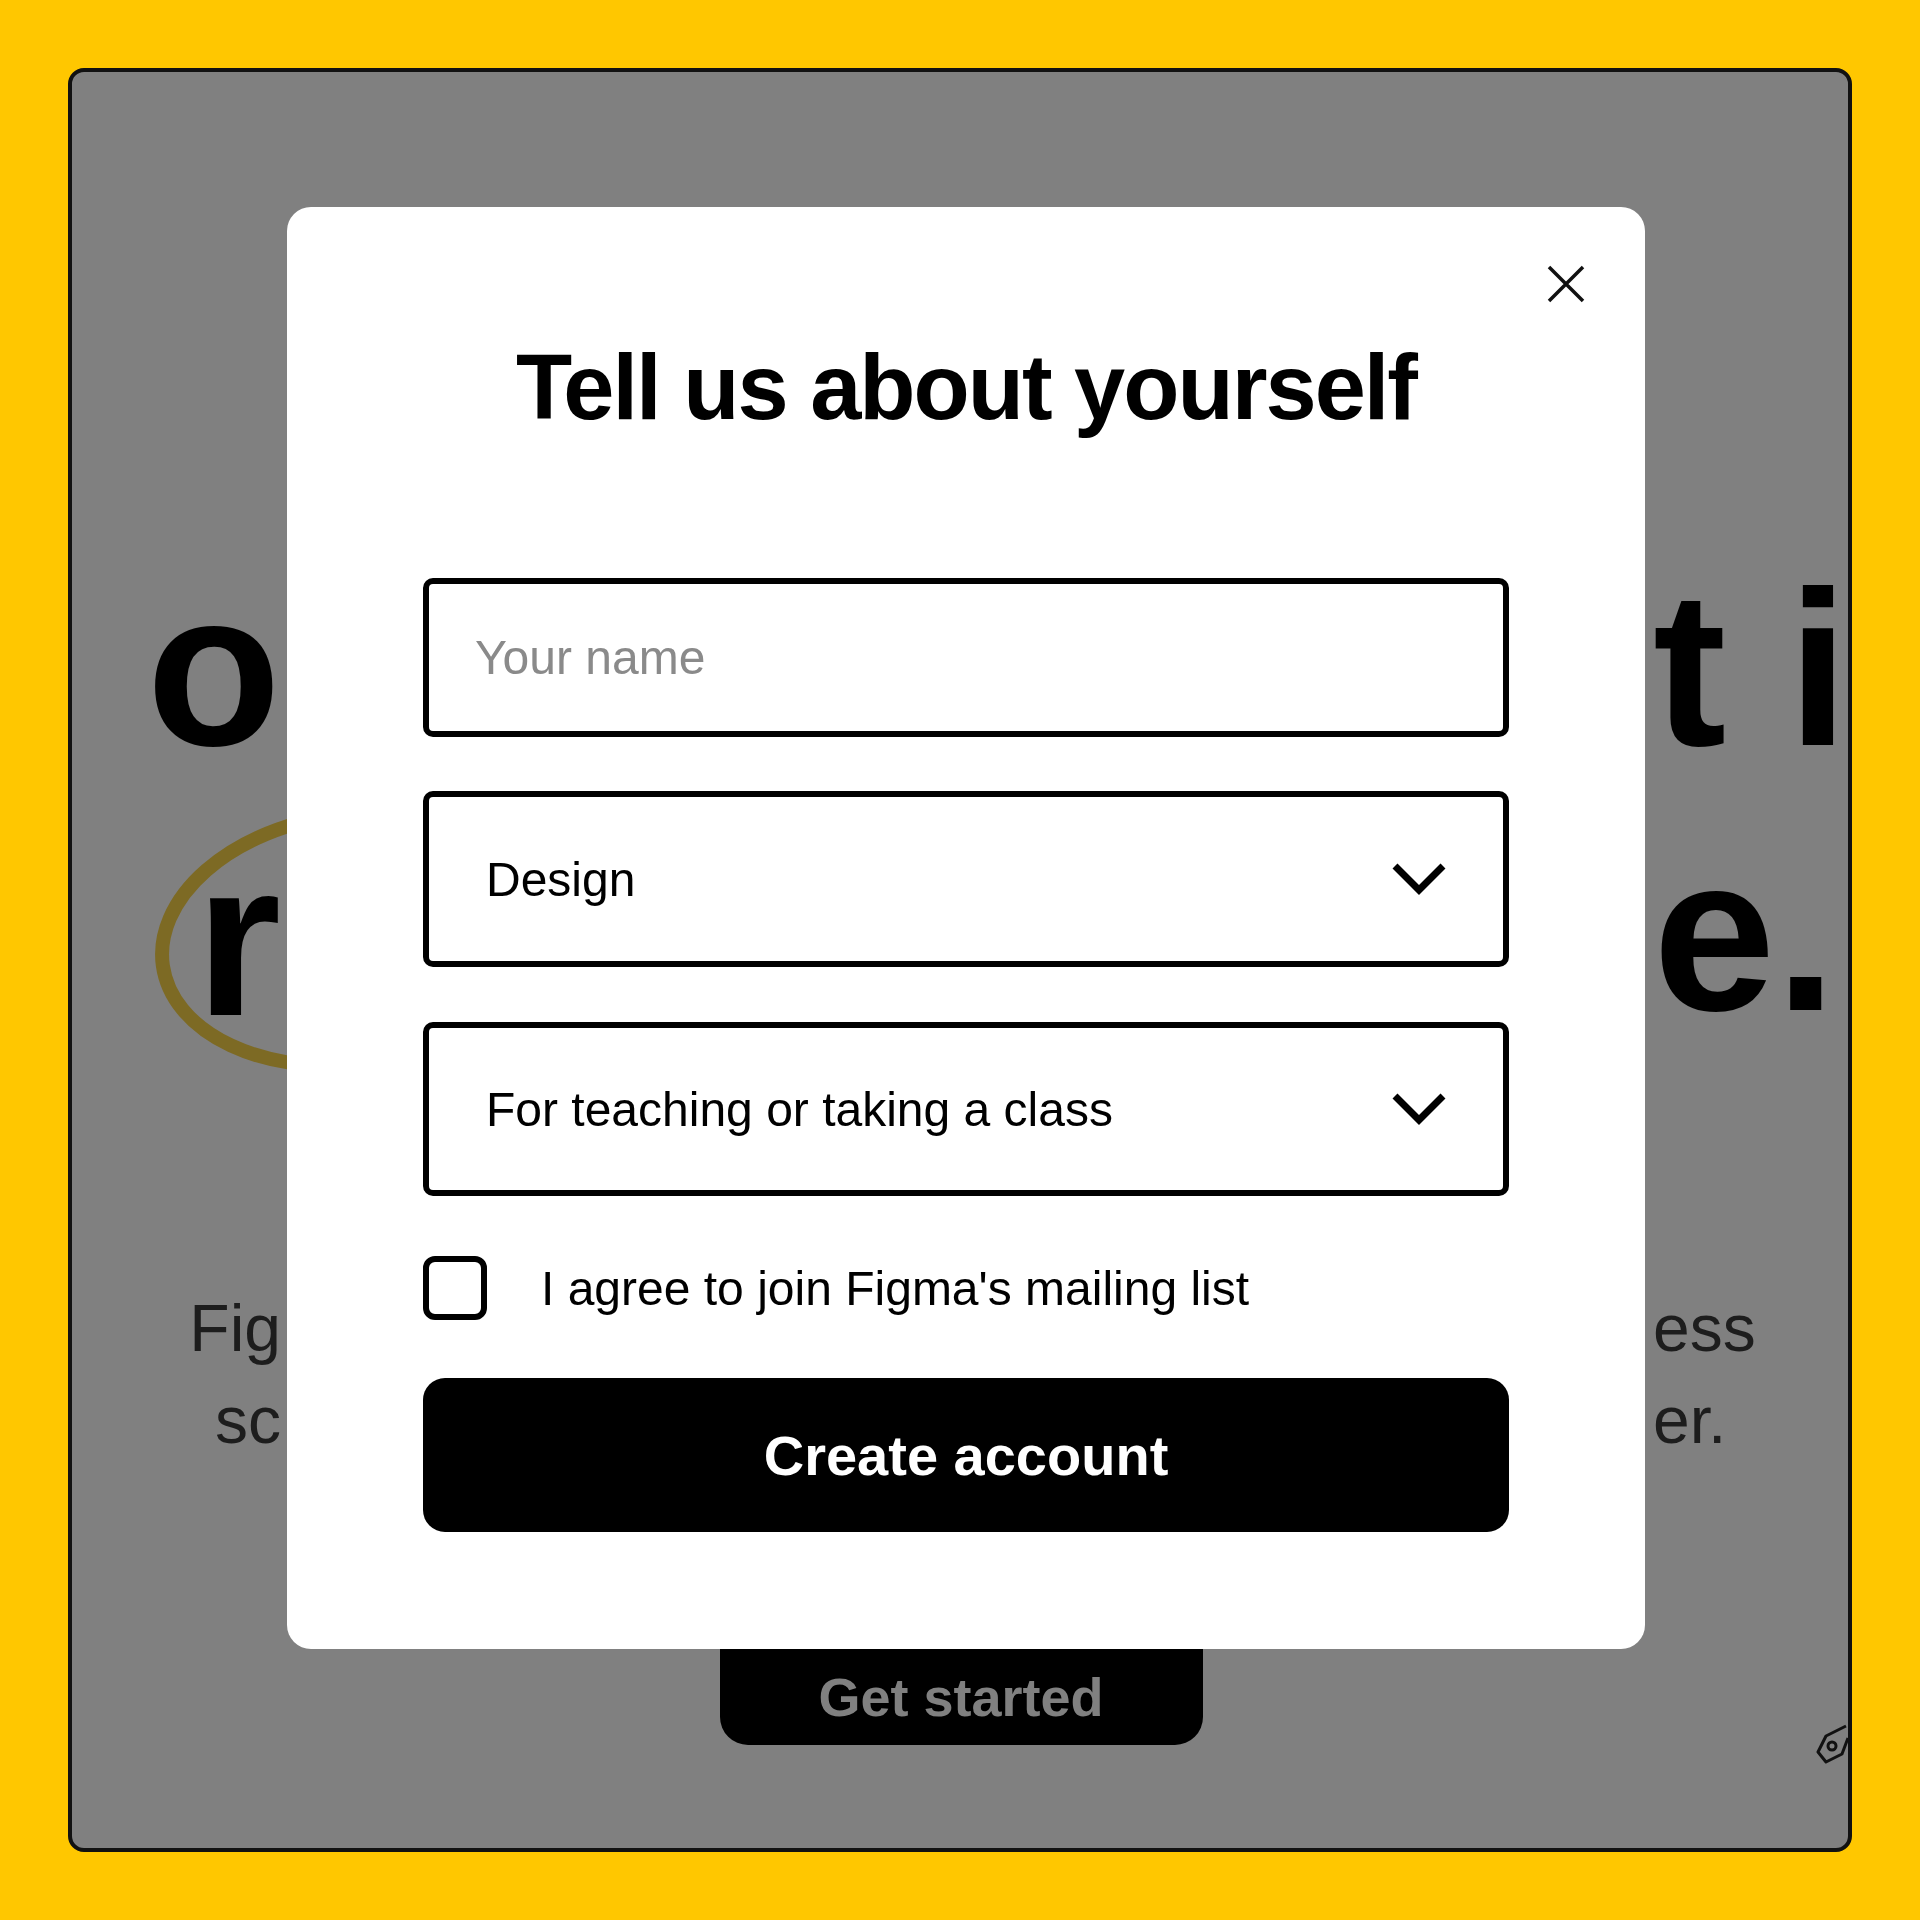 Image resolution: width=1920 pixels, height=1920 pixels. Describe the element at coordinates (248, 1420) in the screenshot. I see `body-text: sc` at that location.